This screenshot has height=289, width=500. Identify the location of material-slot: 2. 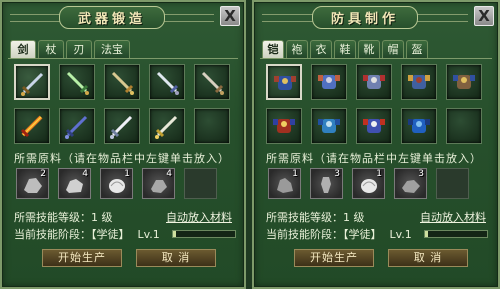
(32, 183).